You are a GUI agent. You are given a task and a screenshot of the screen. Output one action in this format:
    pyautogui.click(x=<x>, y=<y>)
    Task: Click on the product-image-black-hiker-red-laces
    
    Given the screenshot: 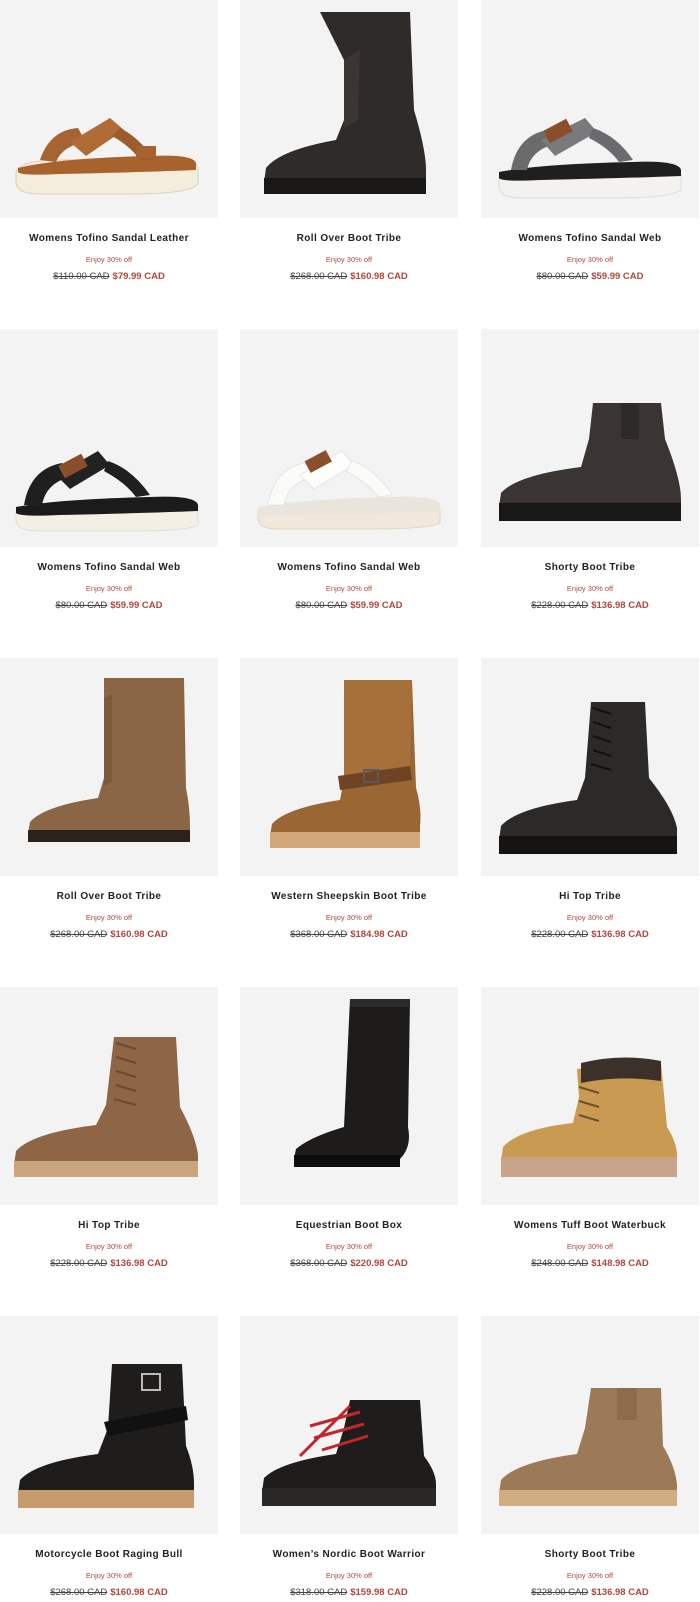 What is the action you would take?
    pyautogui.click(x=349, y=1425)
    